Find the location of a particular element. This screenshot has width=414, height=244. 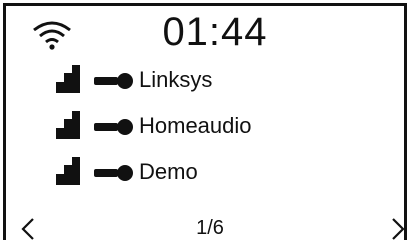

network-item: Demo is located at coordinates (216, 172).